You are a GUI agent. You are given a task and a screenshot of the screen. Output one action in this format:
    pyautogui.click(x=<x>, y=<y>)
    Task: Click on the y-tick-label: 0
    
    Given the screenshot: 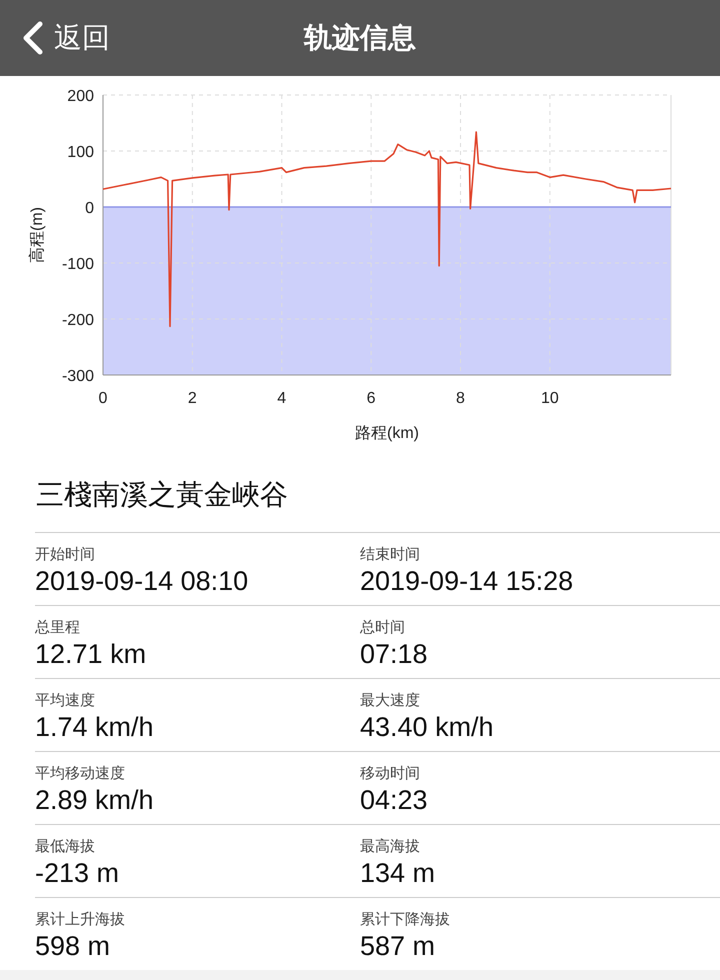 What is the action you would take?
    pyautogui.click(x=89, y=208)
    